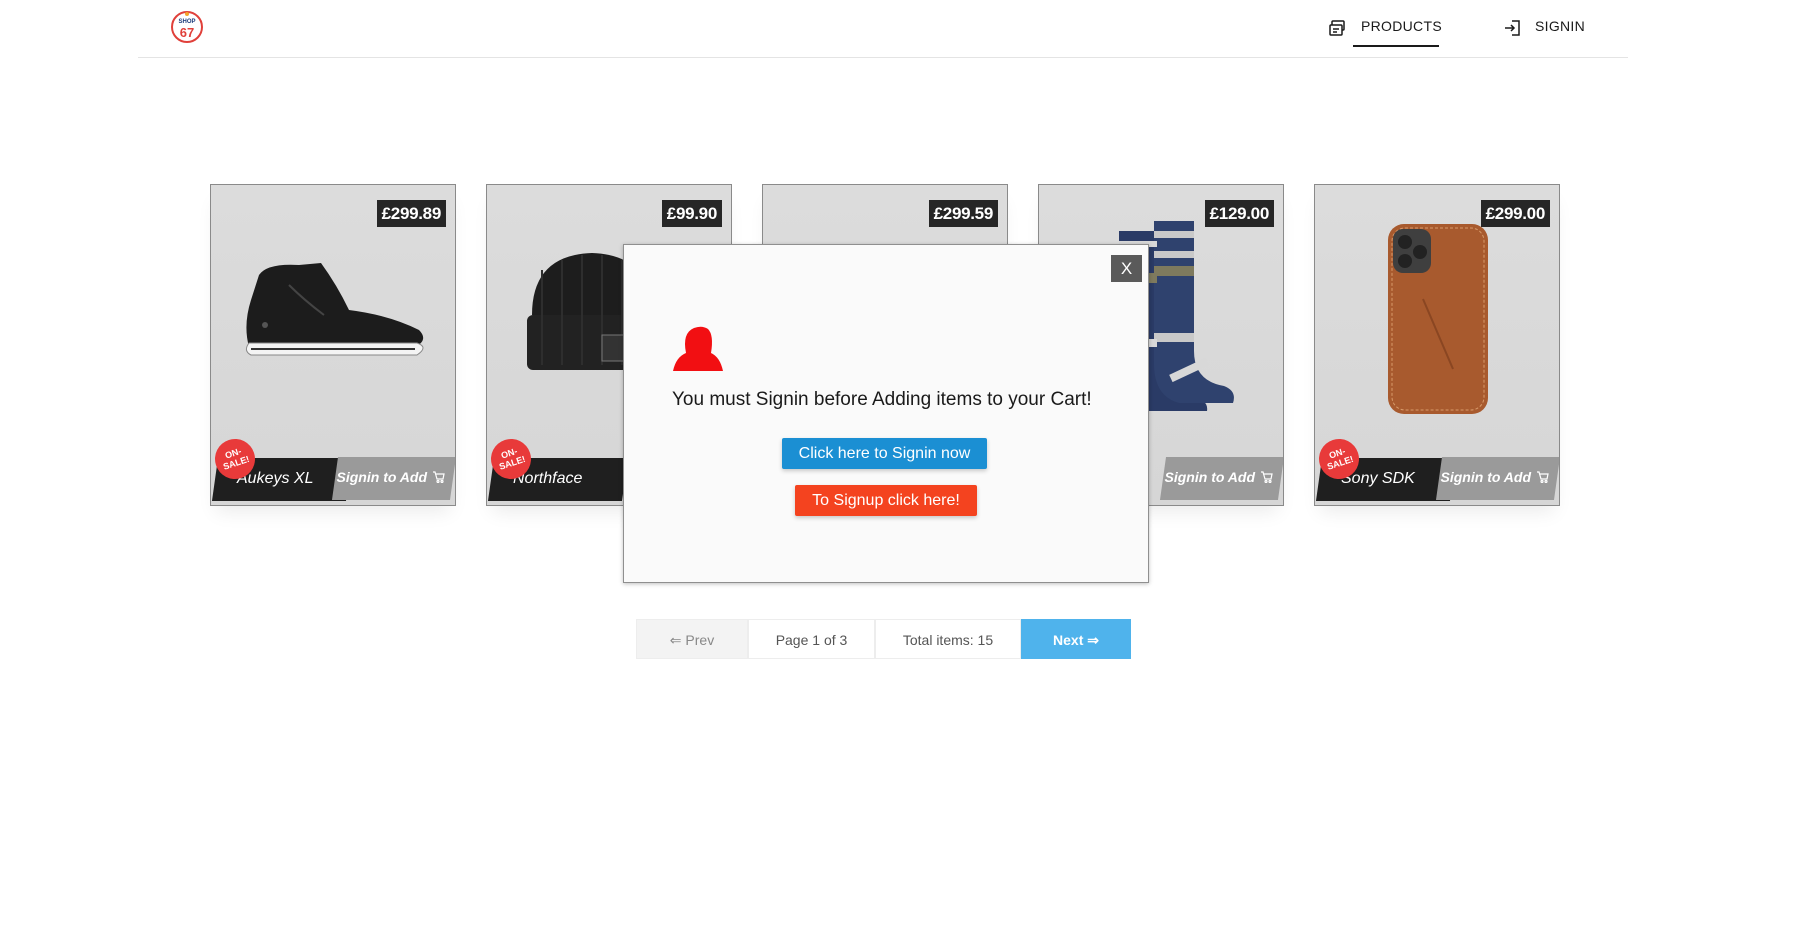 Image resolution: width=1795 pixels, height=937 pixels. What do you see at coordinates (1515, 213) in the screenshot?
I see `price-tag: £299.00` at bounding box center [1515, 213].